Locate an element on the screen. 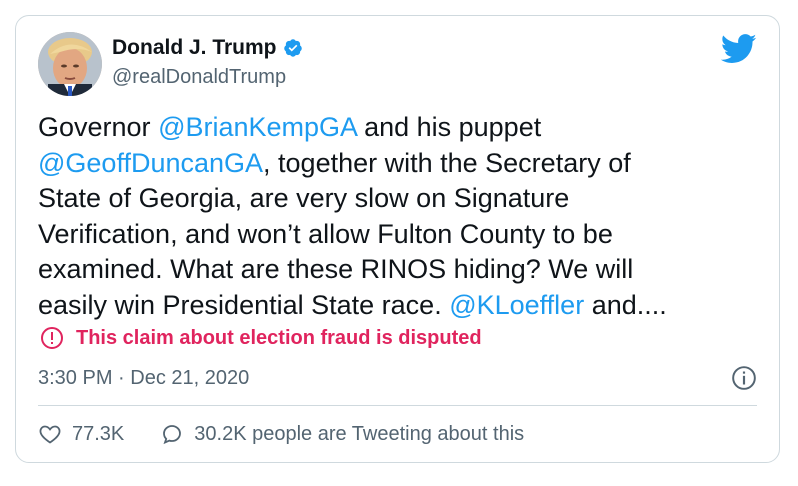  twitter-bird-icon is located at coordinates (739, 49).